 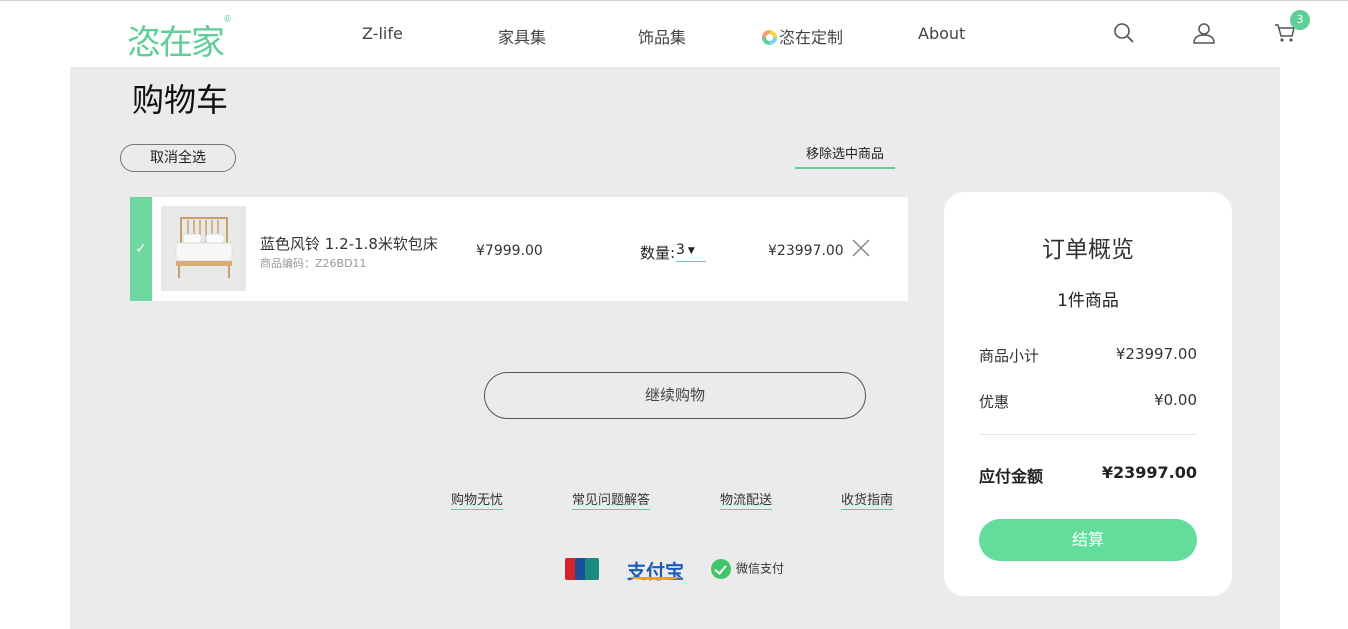 What do you see at coordinates (1088, 434) in the screenshot?
I see `summary-divider` at bounding box center [1088, 434].